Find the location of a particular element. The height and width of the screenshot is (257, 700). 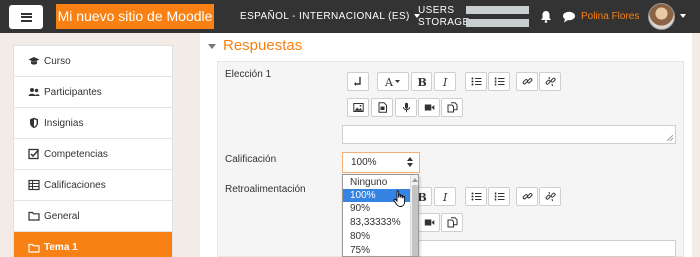

svg-text: B is located at coordinates (422, 81).